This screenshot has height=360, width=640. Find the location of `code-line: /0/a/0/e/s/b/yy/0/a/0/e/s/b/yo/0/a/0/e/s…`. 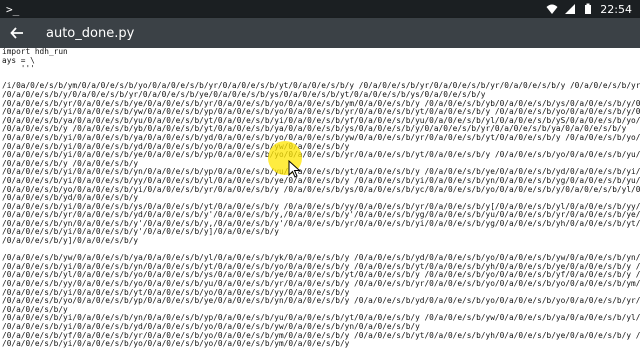

code-line: /0/a/0/e/s/b/yy/0/a/0/e/s/b/yo/0/a/0/e/s… is located at coordinates (321, 284).